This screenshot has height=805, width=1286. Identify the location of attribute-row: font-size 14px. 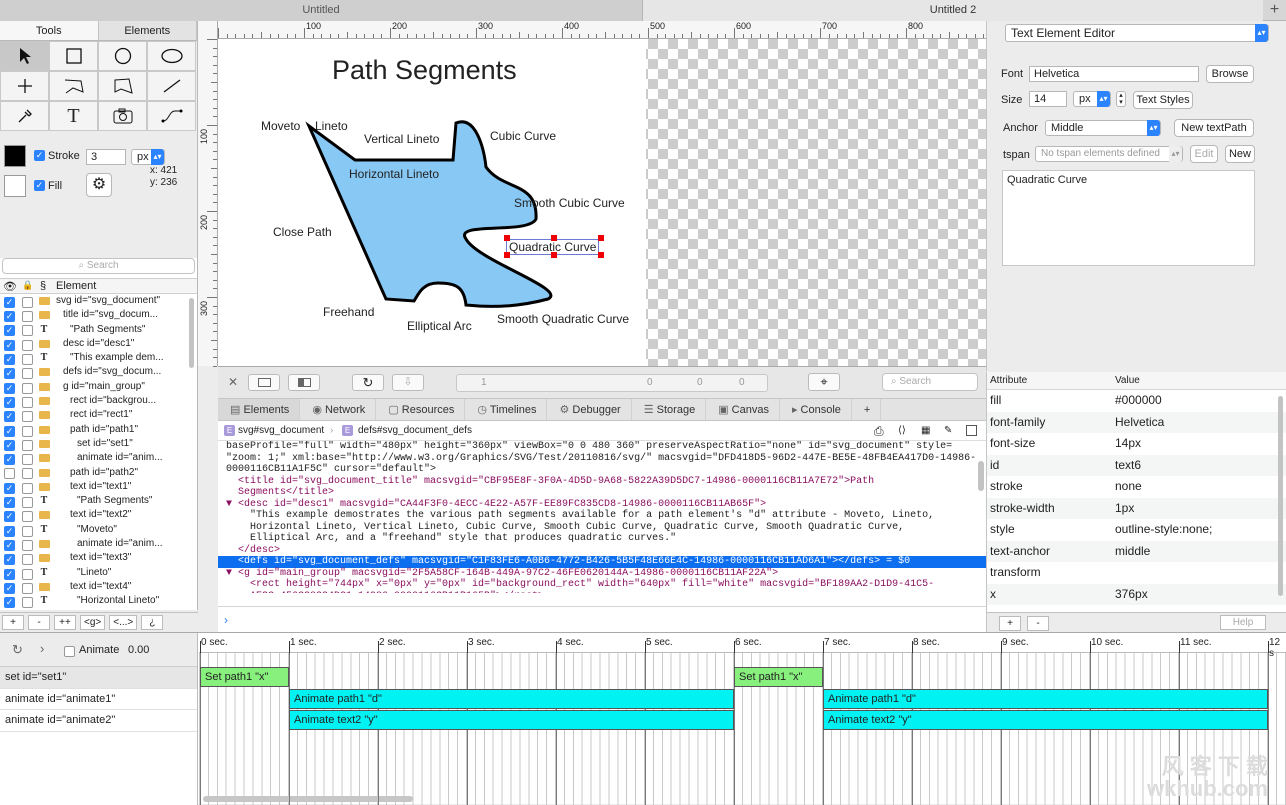
(1136, 444).